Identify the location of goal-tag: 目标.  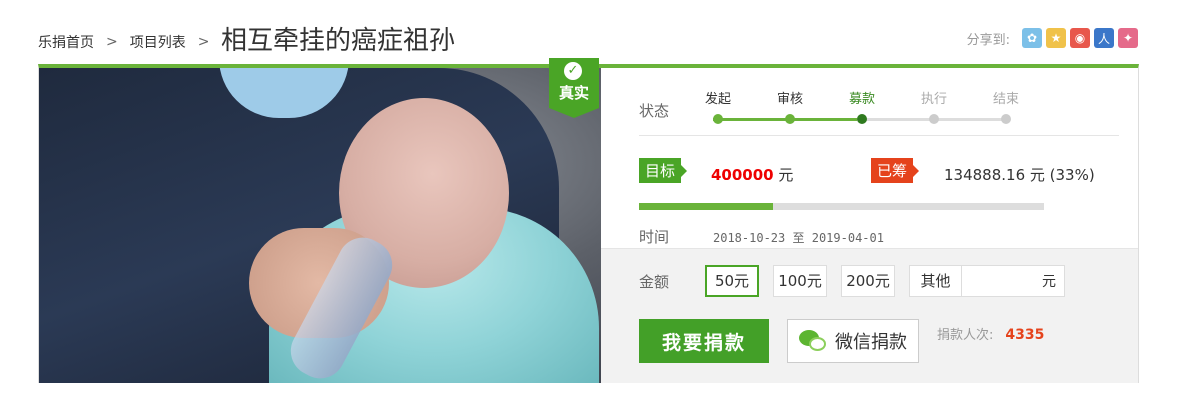
(663, 170).